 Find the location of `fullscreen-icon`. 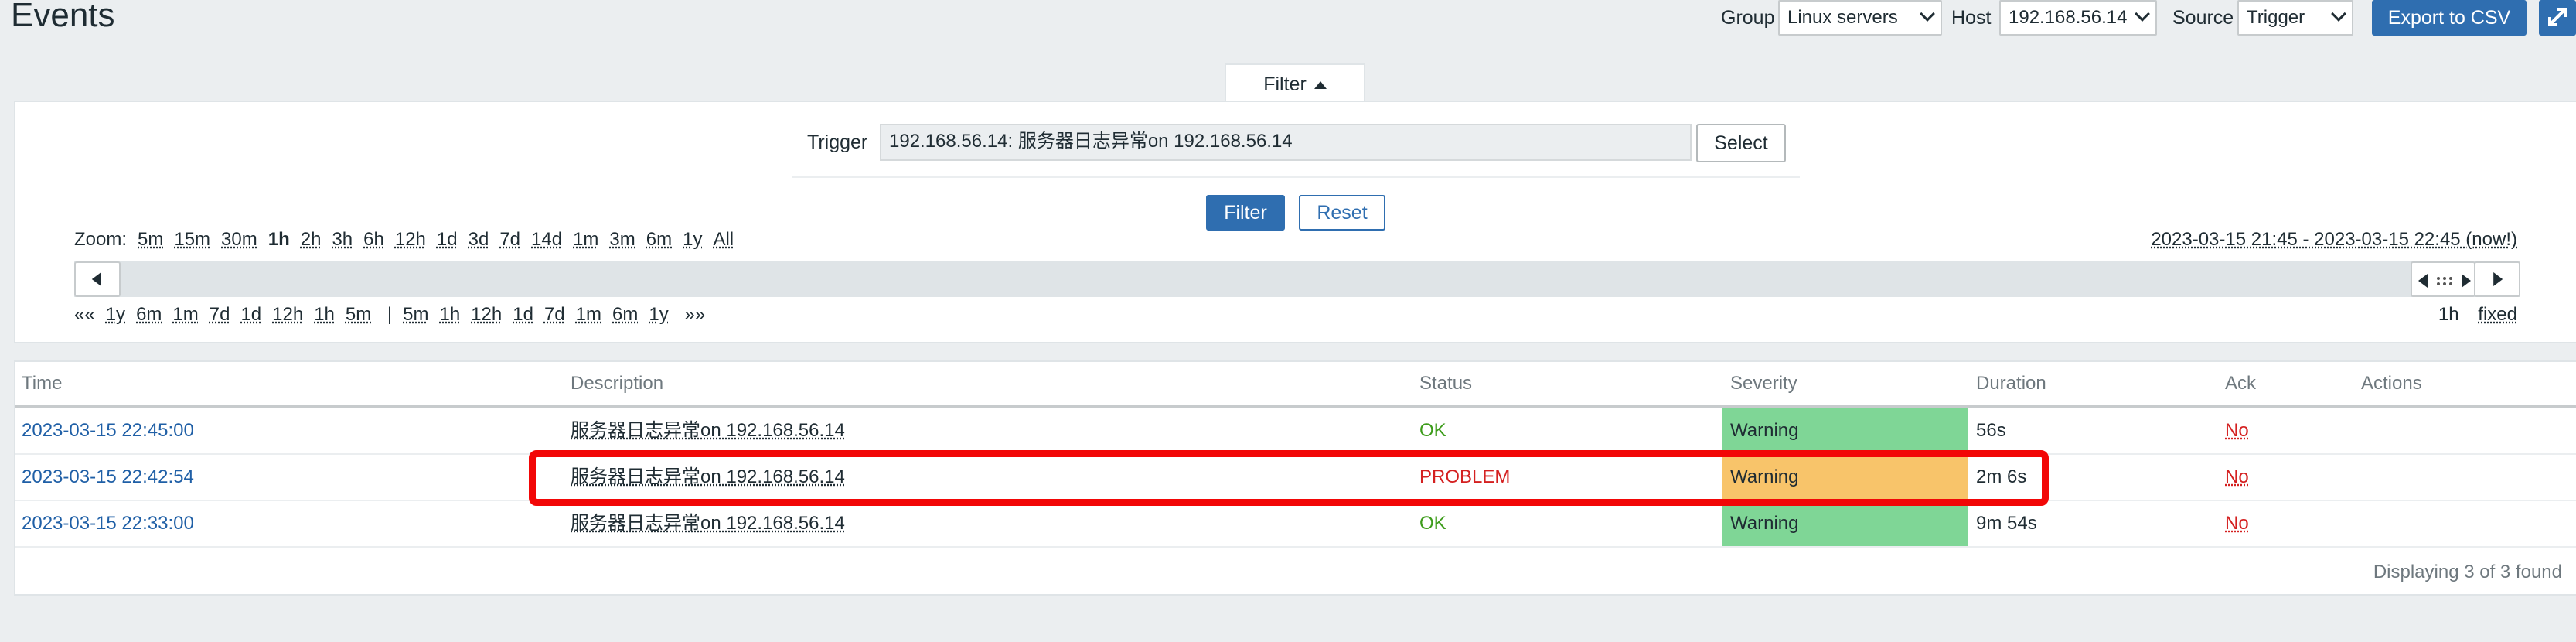

fullscreen-icon is located at coordinates (2557, 17).